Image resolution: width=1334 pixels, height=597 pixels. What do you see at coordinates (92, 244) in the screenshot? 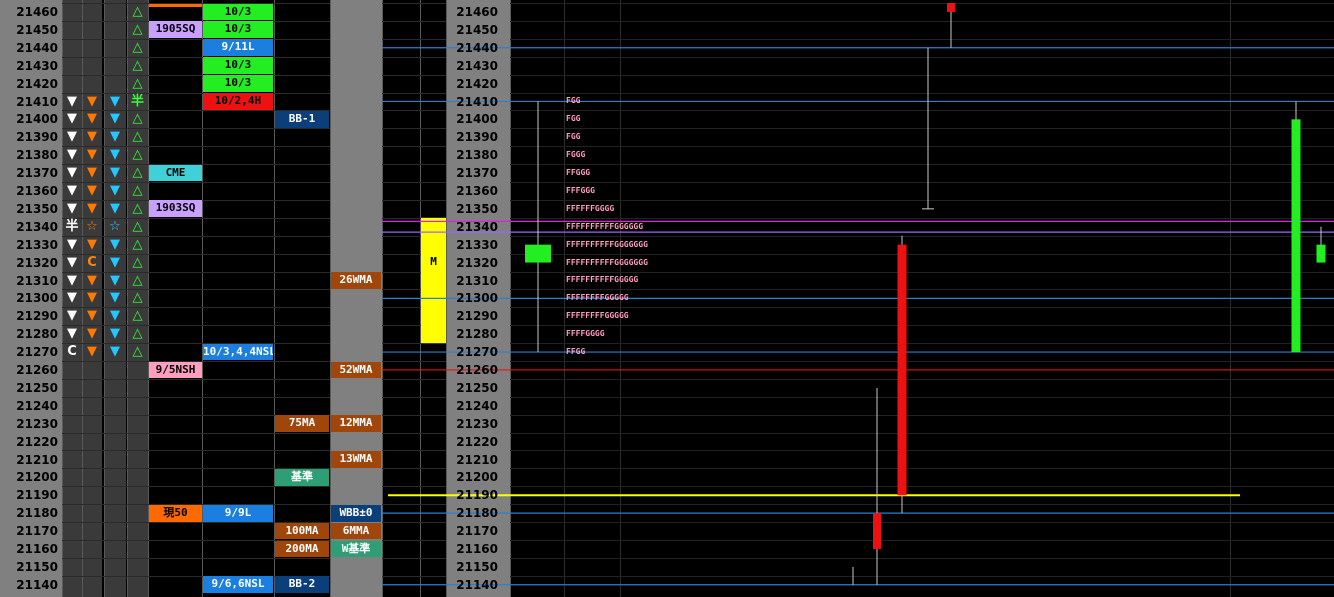
I see `marker-c2-21330: ▼` at bounding box center [92, 244].